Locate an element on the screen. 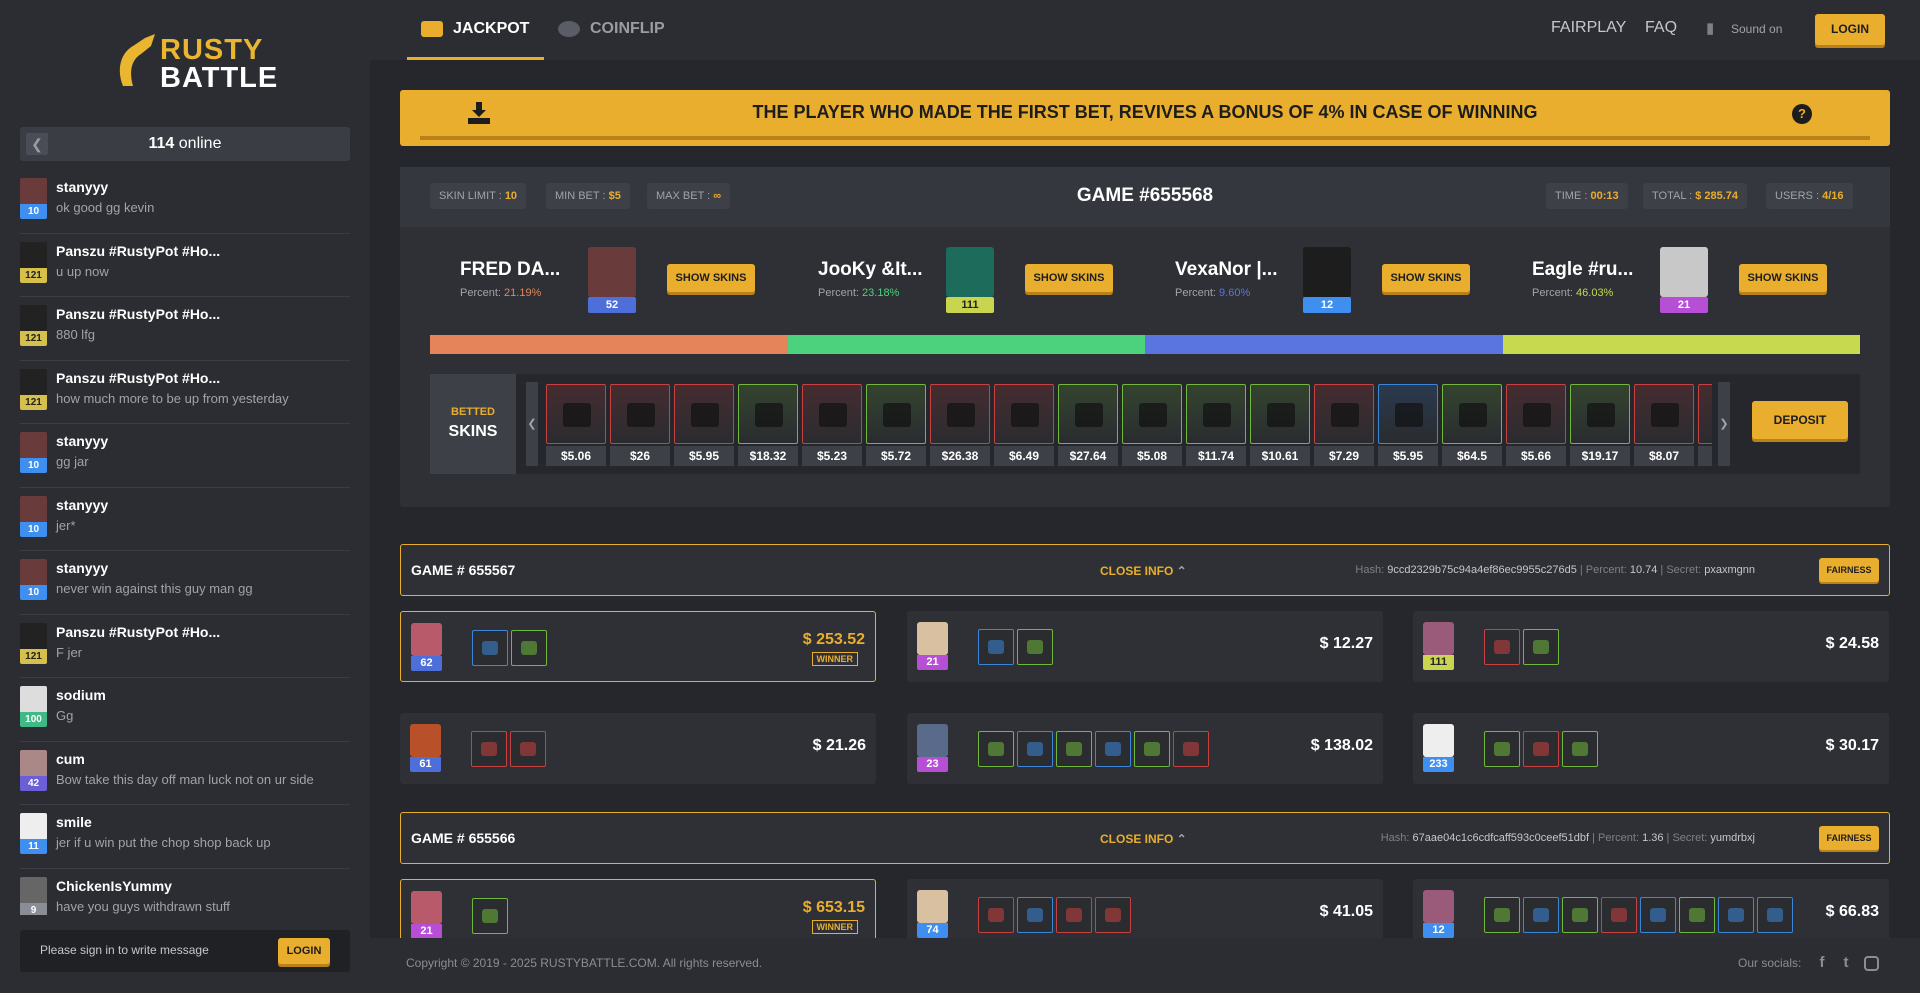  skin-item: $64.5 is located at coordinates (1472, 425).